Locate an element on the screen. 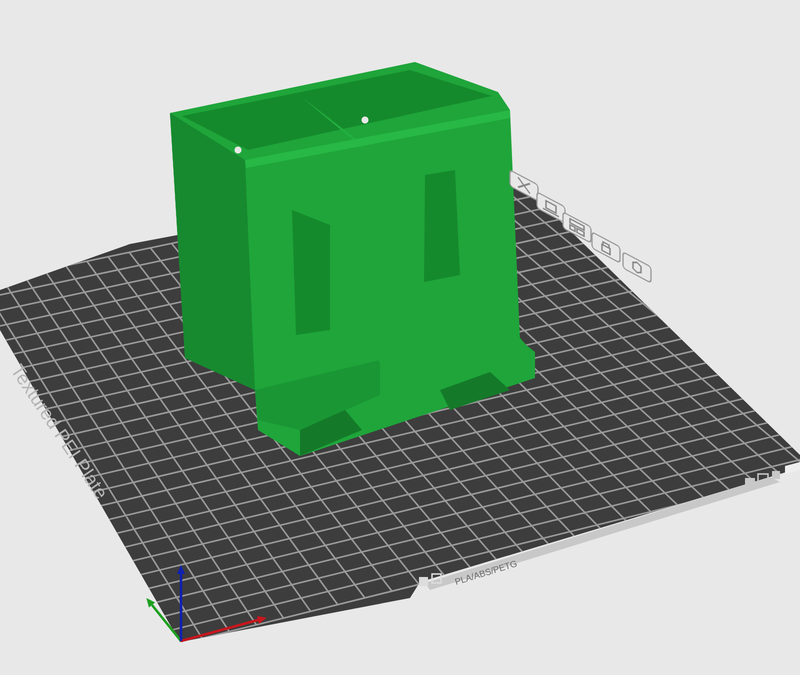  delete-icon is located at coordinates (524, 185).